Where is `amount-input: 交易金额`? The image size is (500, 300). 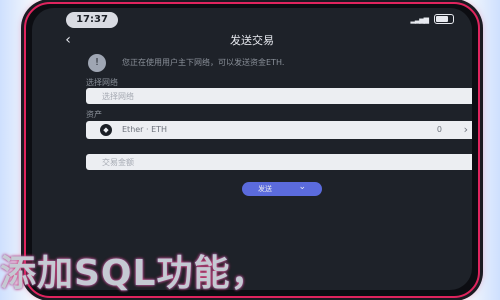 amount-input: 交易金额 is located at coordinates (279, 162).